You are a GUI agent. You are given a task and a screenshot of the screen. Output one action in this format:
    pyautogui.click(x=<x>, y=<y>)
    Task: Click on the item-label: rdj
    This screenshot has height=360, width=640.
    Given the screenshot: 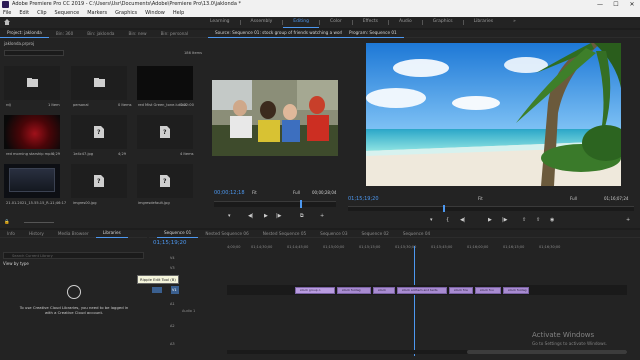 What is the action you would take?
    pyautogui.click(x=8, y=105)
    